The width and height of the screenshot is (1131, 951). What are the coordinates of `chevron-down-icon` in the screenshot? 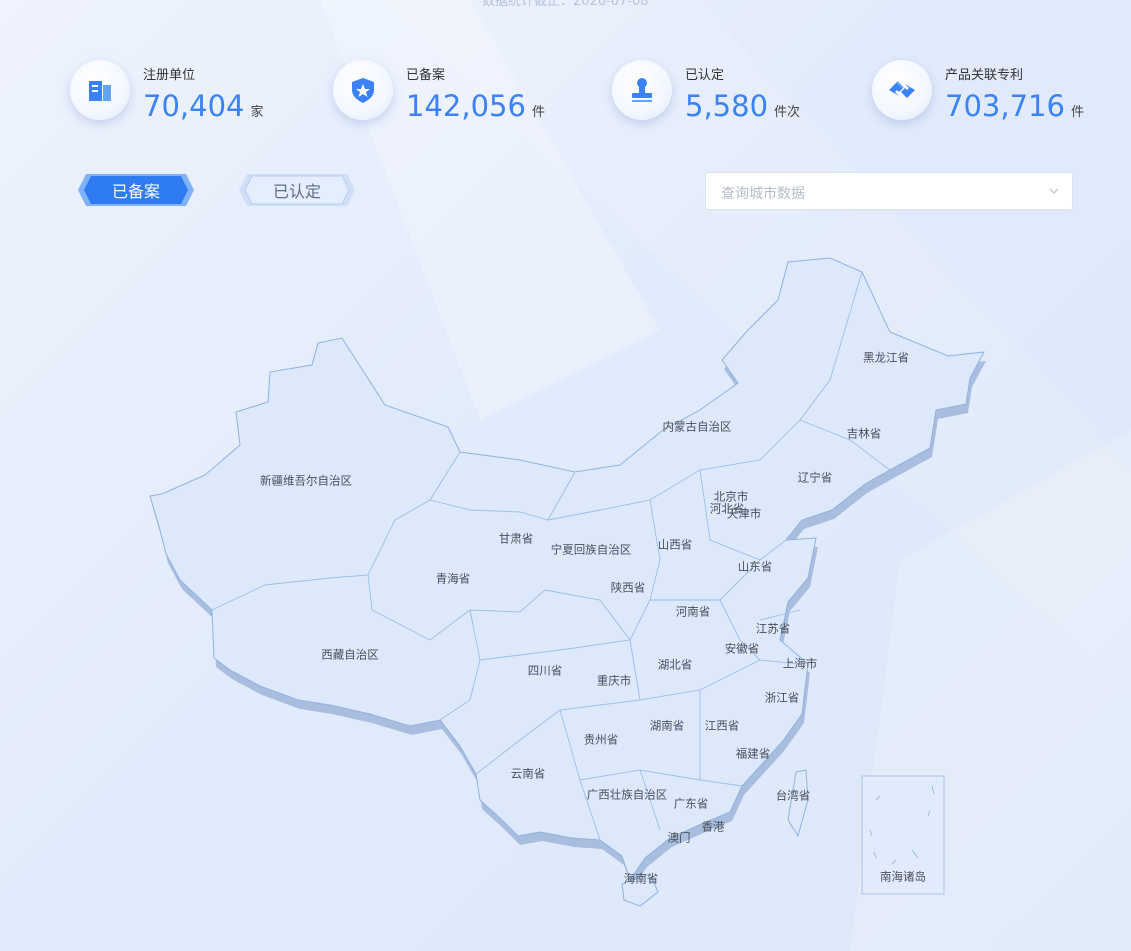 It's located at (1054, 191).